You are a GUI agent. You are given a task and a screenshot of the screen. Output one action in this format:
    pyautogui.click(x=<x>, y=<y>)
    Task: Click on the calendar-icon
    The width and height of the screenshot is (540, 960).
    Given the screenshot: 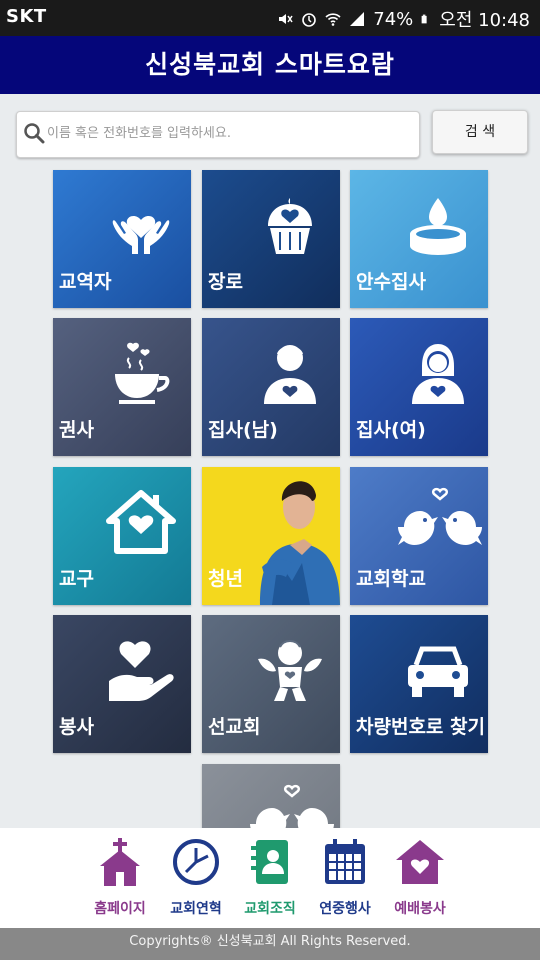 What is the action you would take?
    pyautogui.click(x=345, y=861)
    